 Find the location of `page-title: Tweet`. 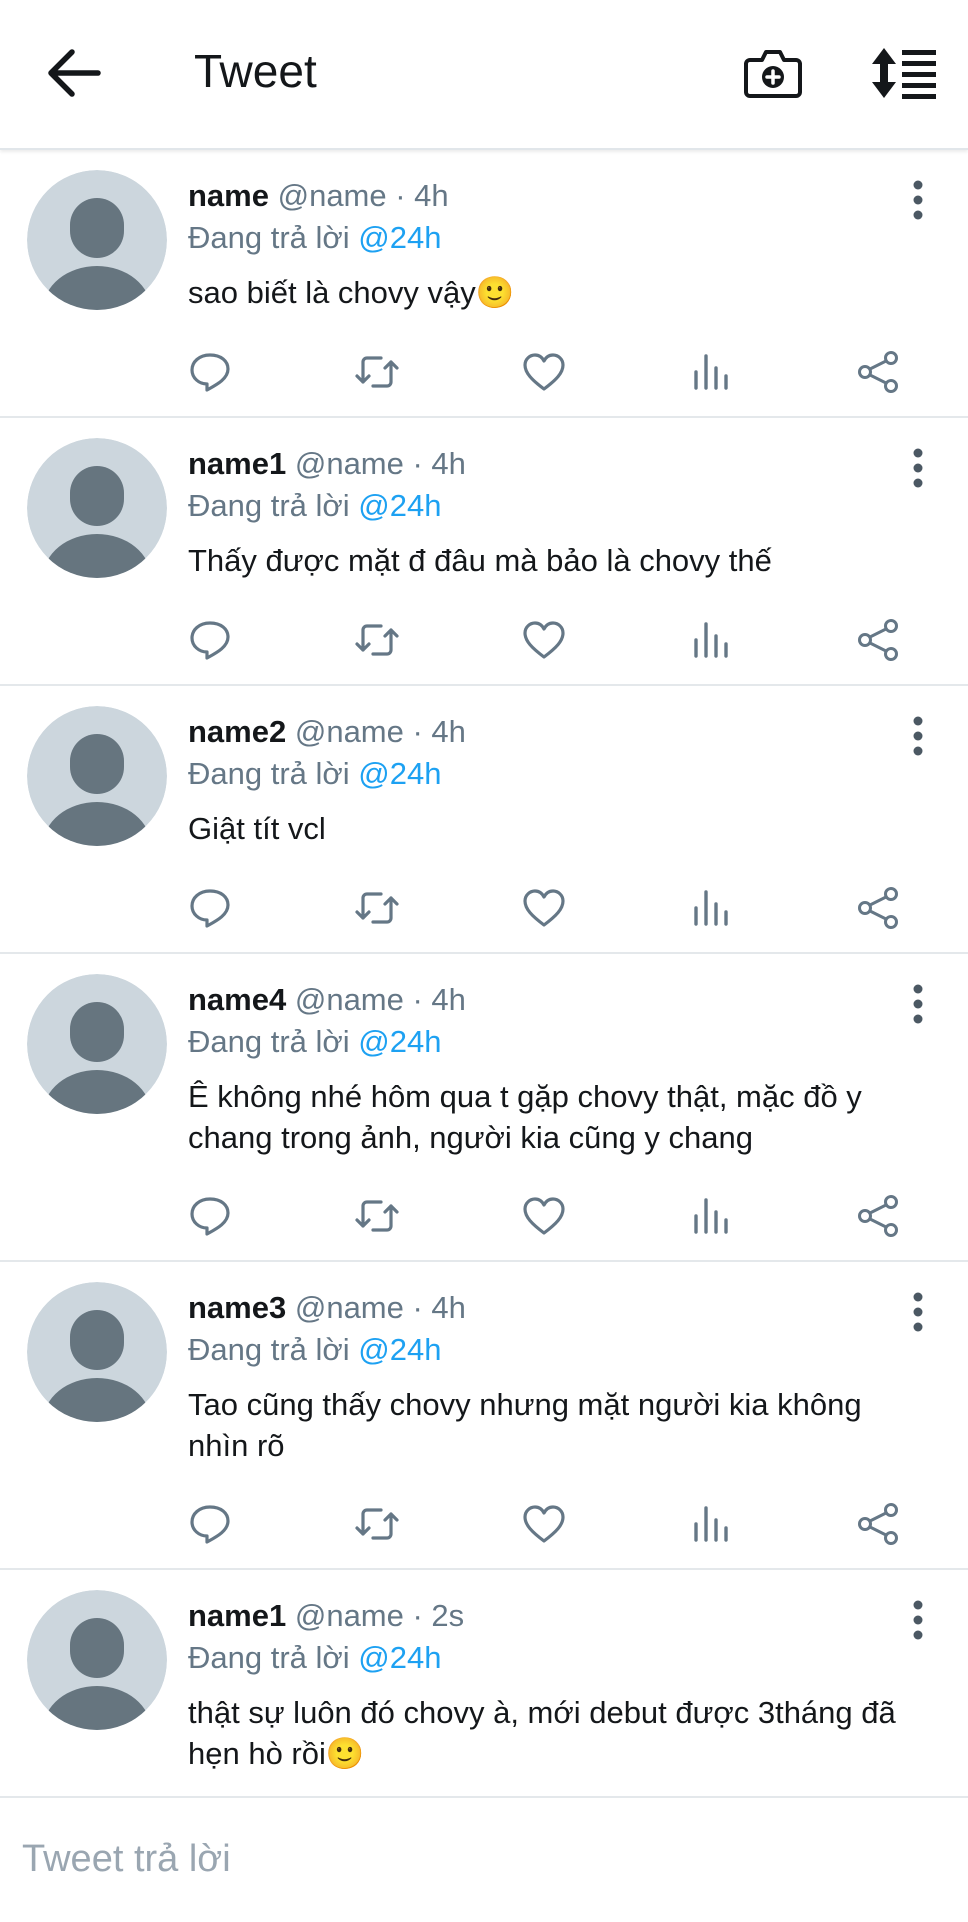

page-title: Tweet is located at coordinates (255, 71).